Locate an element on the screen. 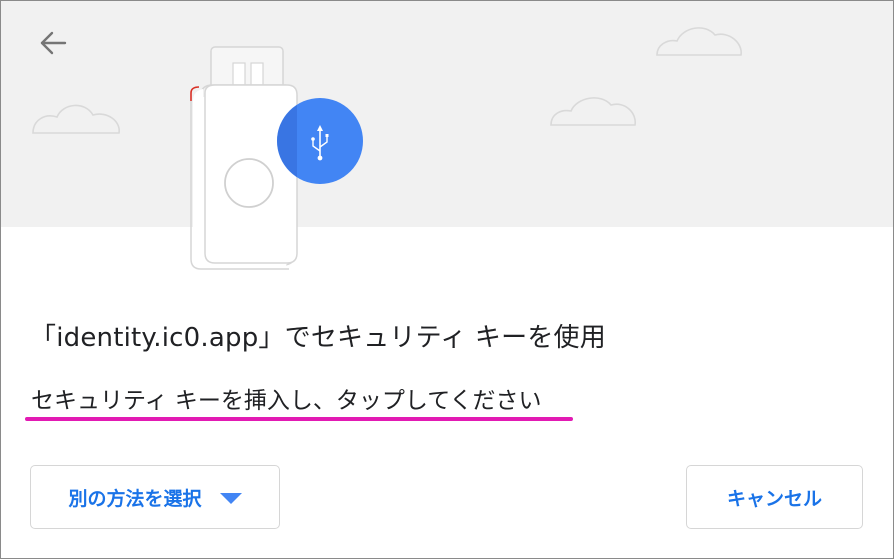  dialog-title: 「identity.ic0.app」でセキュリティ キーを使用 is located at coordinates (318, 338).